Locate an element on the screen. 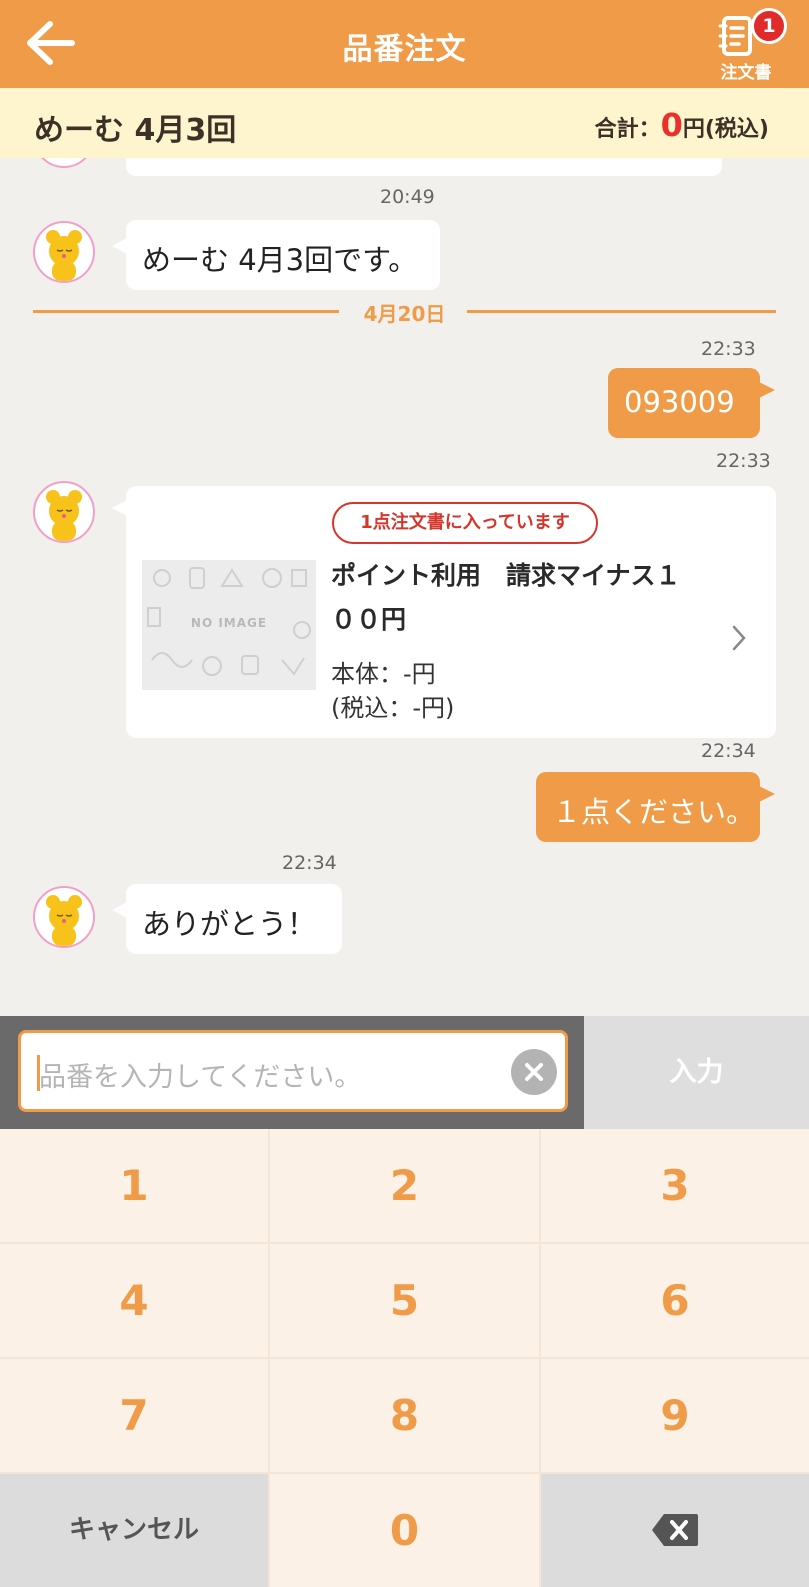  order-form-label: 注文書 is located at coordinates (746, 73).